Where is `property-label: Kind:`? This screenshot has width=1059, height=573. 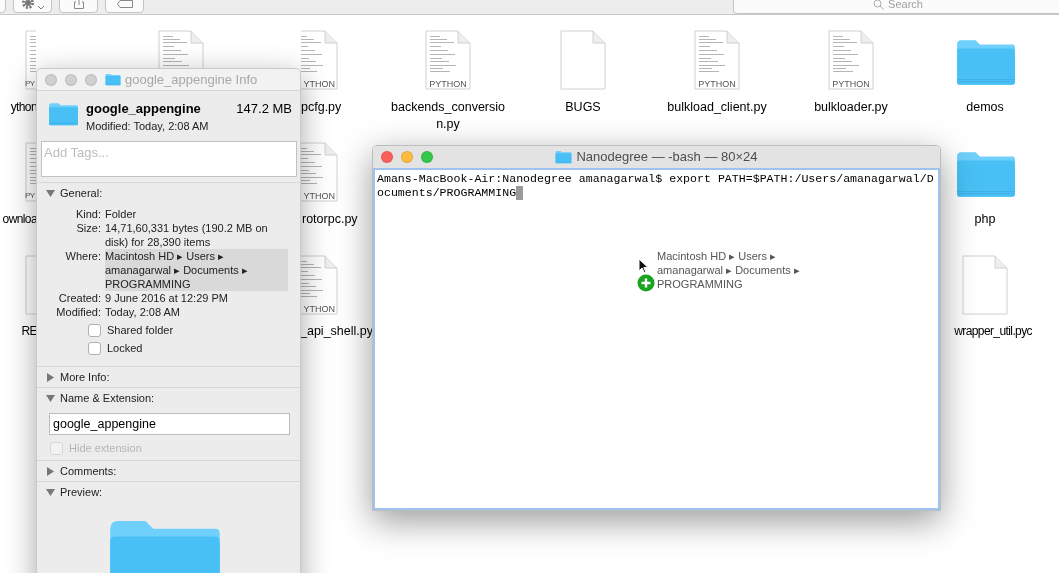
property-label: Kind: is located at coordinates (87, 214).